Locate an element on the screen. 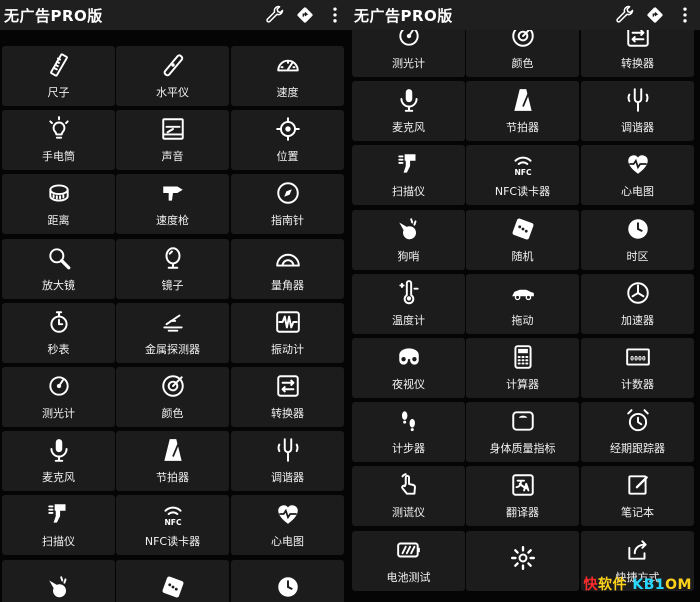 The height and width of the screenshot is (602, 700). tool-tile: 翻译器 is located at coordinates (522, 496).